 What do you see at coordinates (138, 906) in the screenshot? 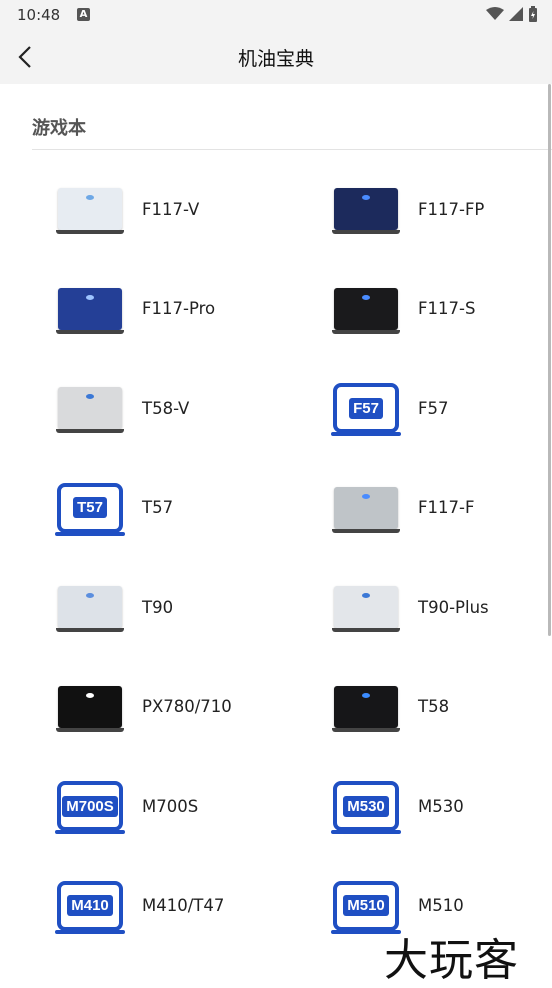
I see `model-item: M410 M410/T47` at bounding box center [138, 906].